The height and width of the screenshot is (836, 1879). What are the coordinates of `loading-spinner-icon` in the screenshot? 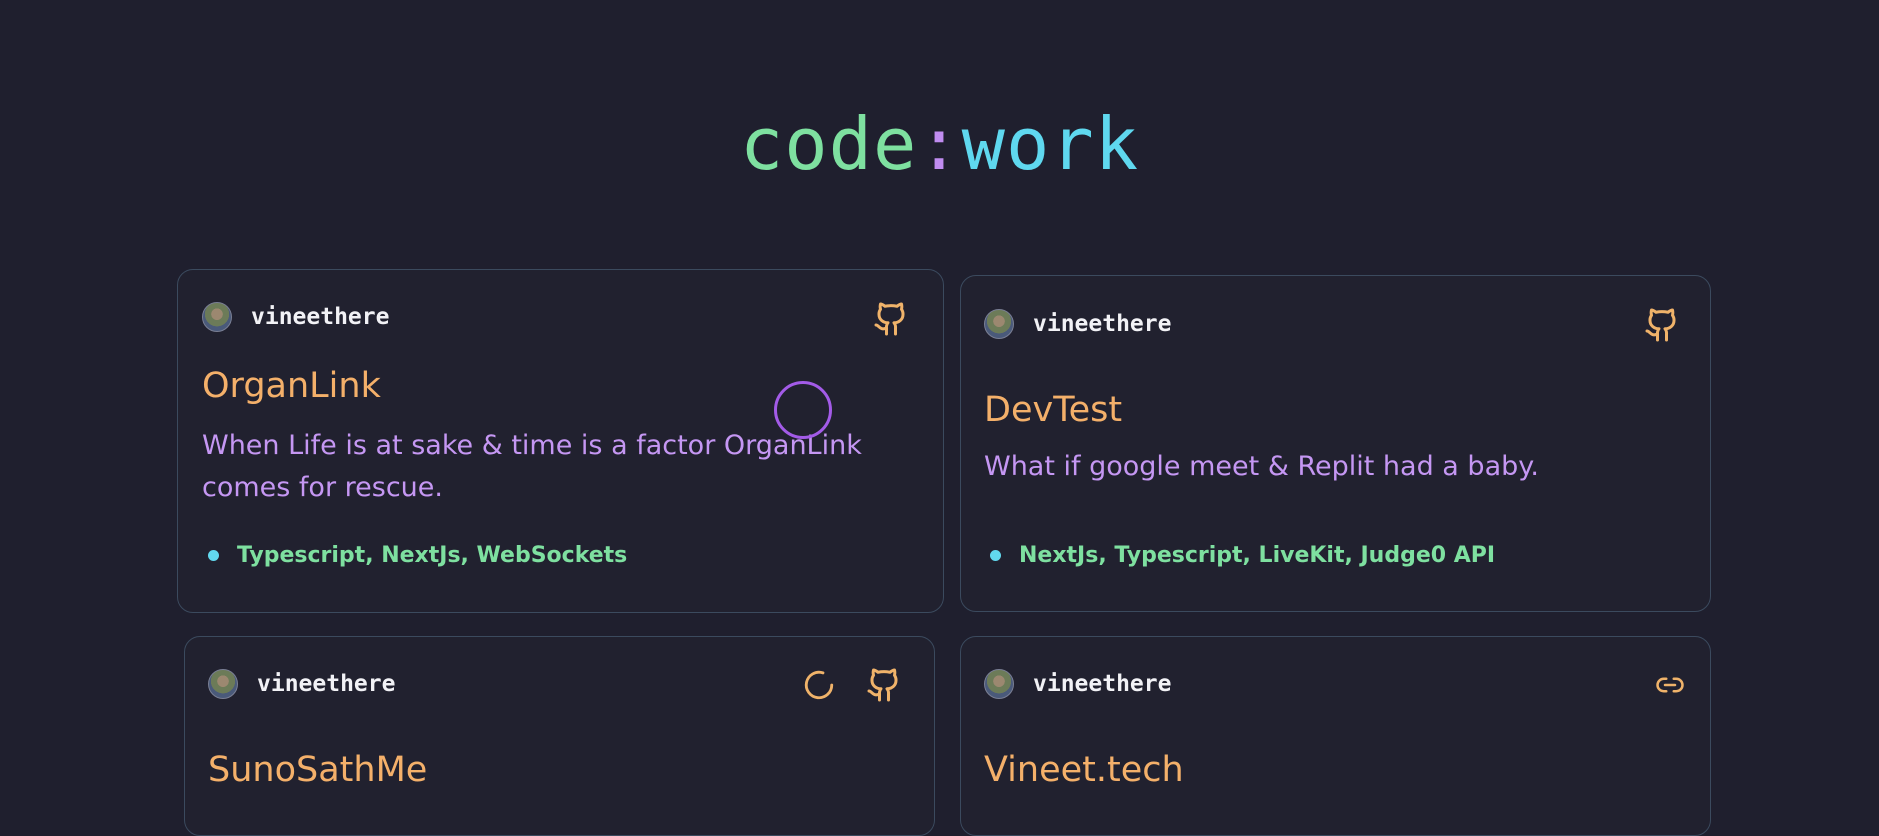 It's located at (819, 687).